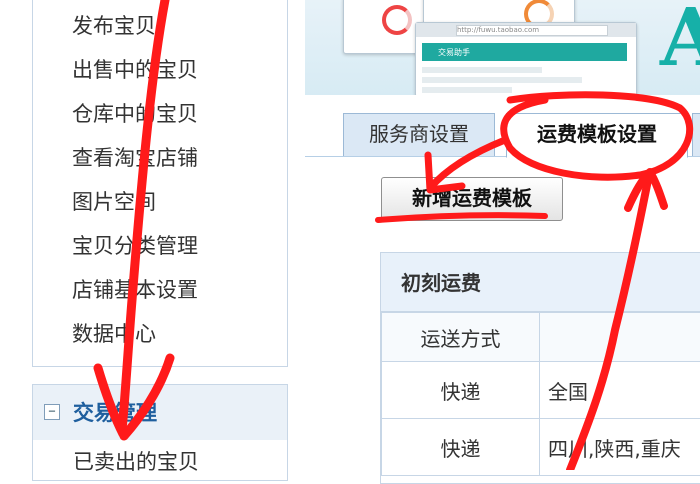 The width and height of the screenshot is (700, 484). Describe the element at coordinates (135, 250) in the screenshot. I see `sidebar-item-category-management: 宝贝分类管理` at that location.